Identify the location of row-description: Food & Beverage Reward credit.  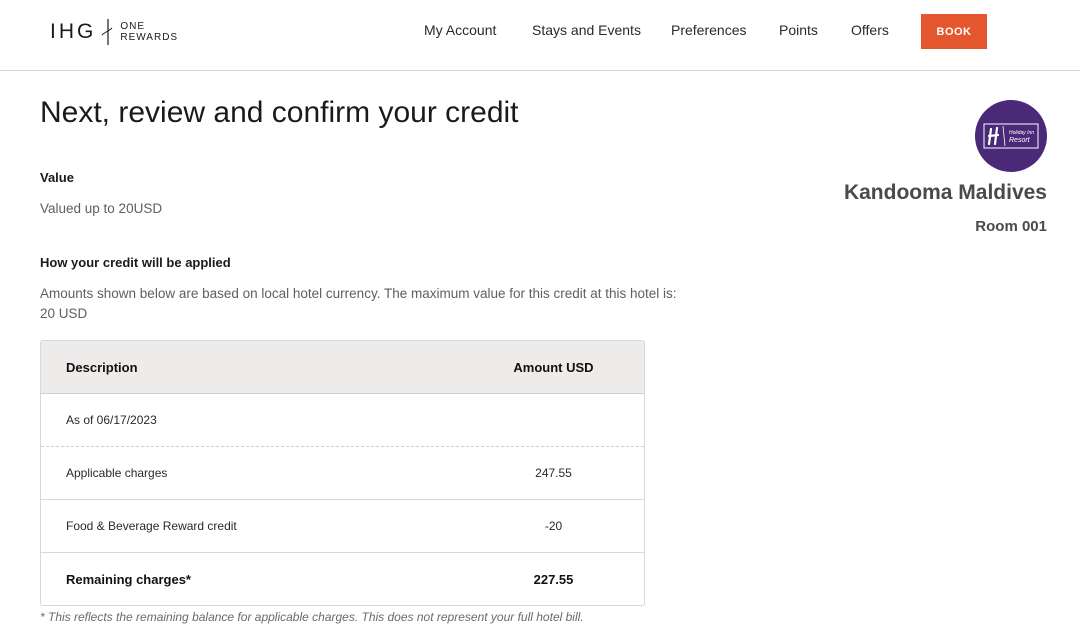
(151, 526).